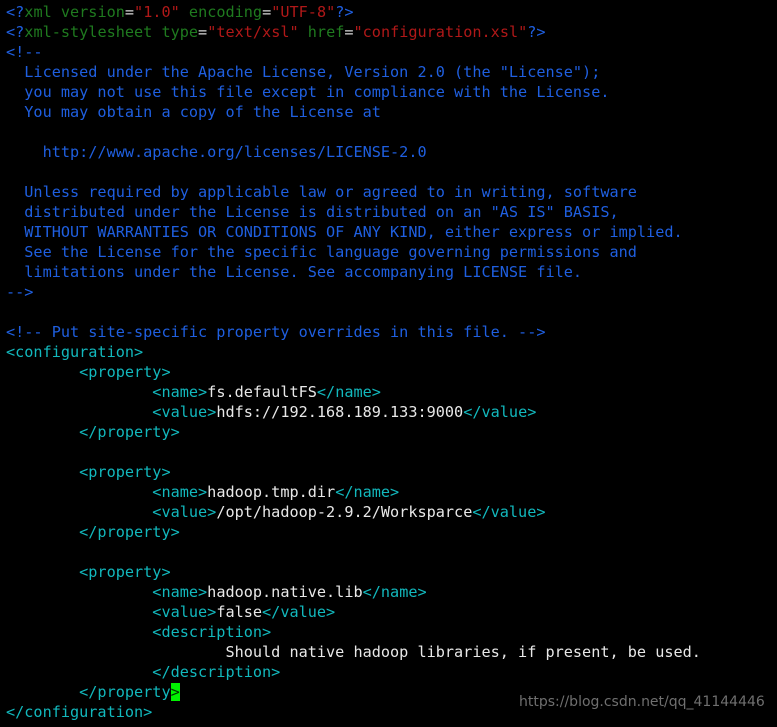 The height and width of the screenshot is (727, 777). What do you see at coordinates (225, 12) in the screenshot?
I see `code-token: encoding` at bounding box center [225, 12].